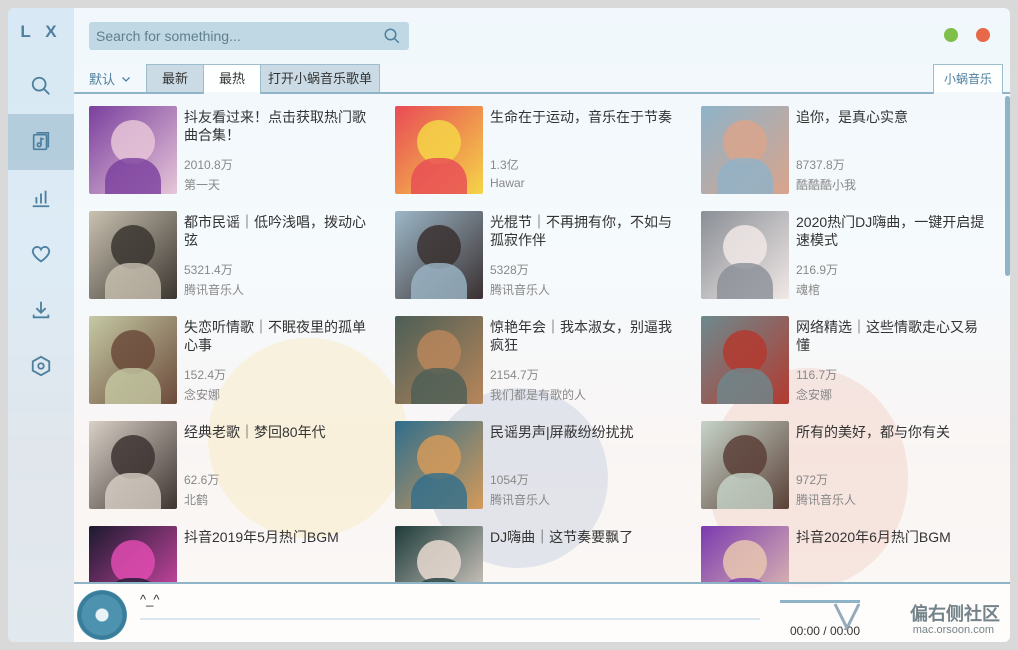 The width and height of the screenshot is (1018, 650). What do you see at coordinates (845, 466) in the screenshot?
I see `playlist-card: 所有的美好，都与你有关 972万腾讯音乐人` at bounding box center [845, 466].